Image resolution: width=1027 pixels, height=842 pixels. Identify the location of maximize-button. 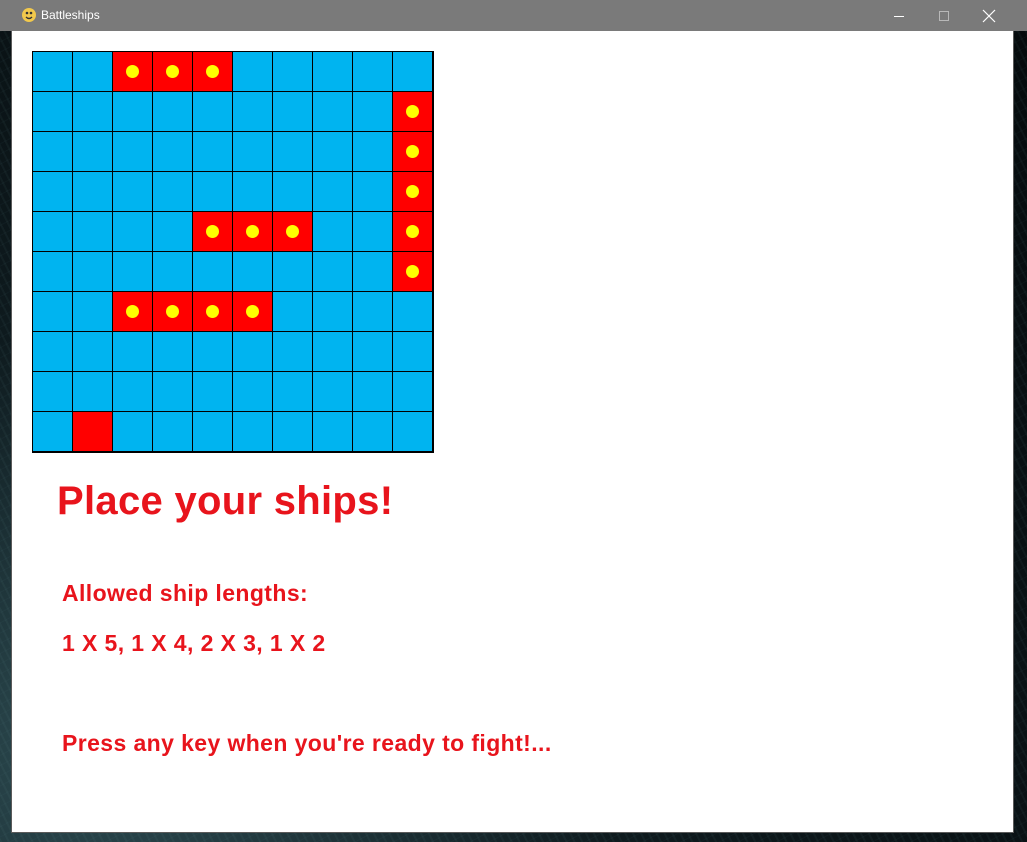
(943, 15).